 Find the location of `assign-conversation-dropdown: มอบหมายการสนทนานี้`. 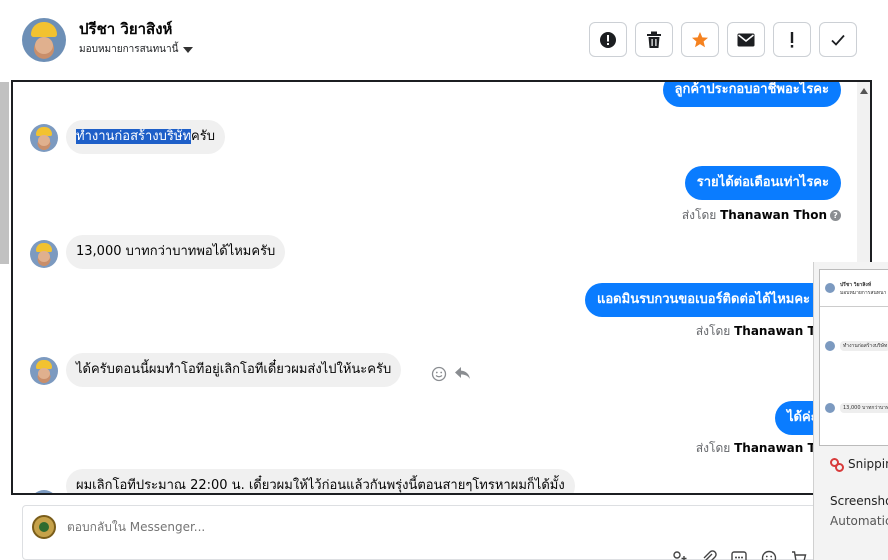

assign-conversation-dropdown: มอบหมายการสนทนานี้ is located at coordinates (136, 49).